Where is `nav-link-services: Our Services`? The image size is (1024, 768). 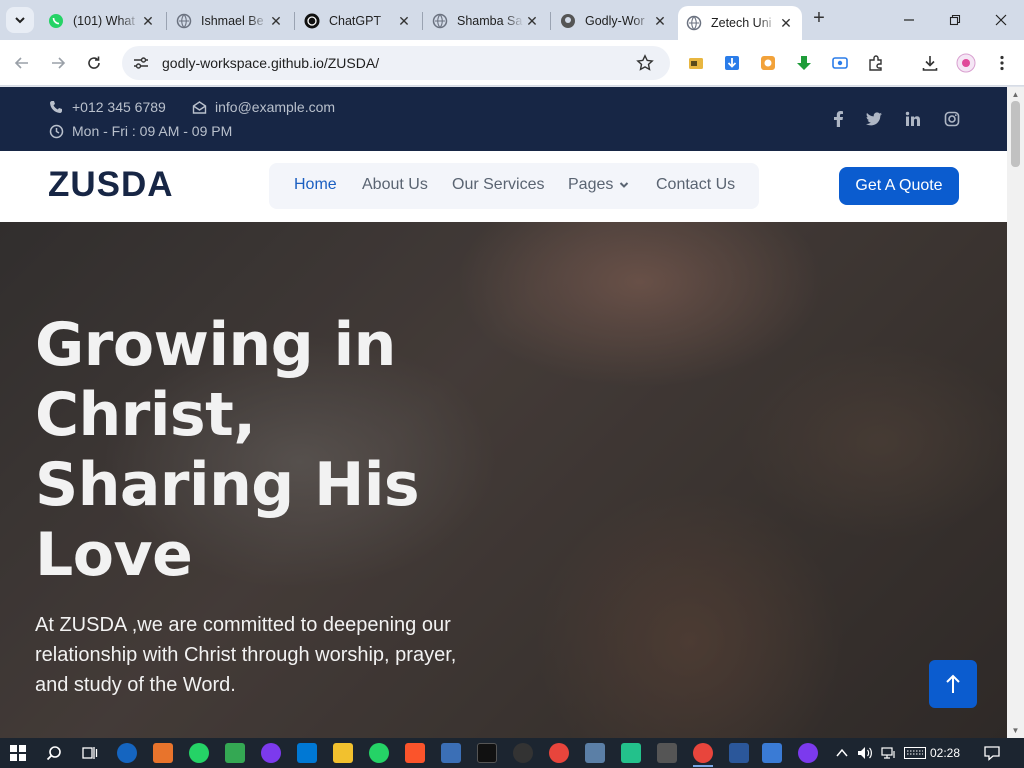
nav-link-services: Our Services is located at coordinates (498, 185).